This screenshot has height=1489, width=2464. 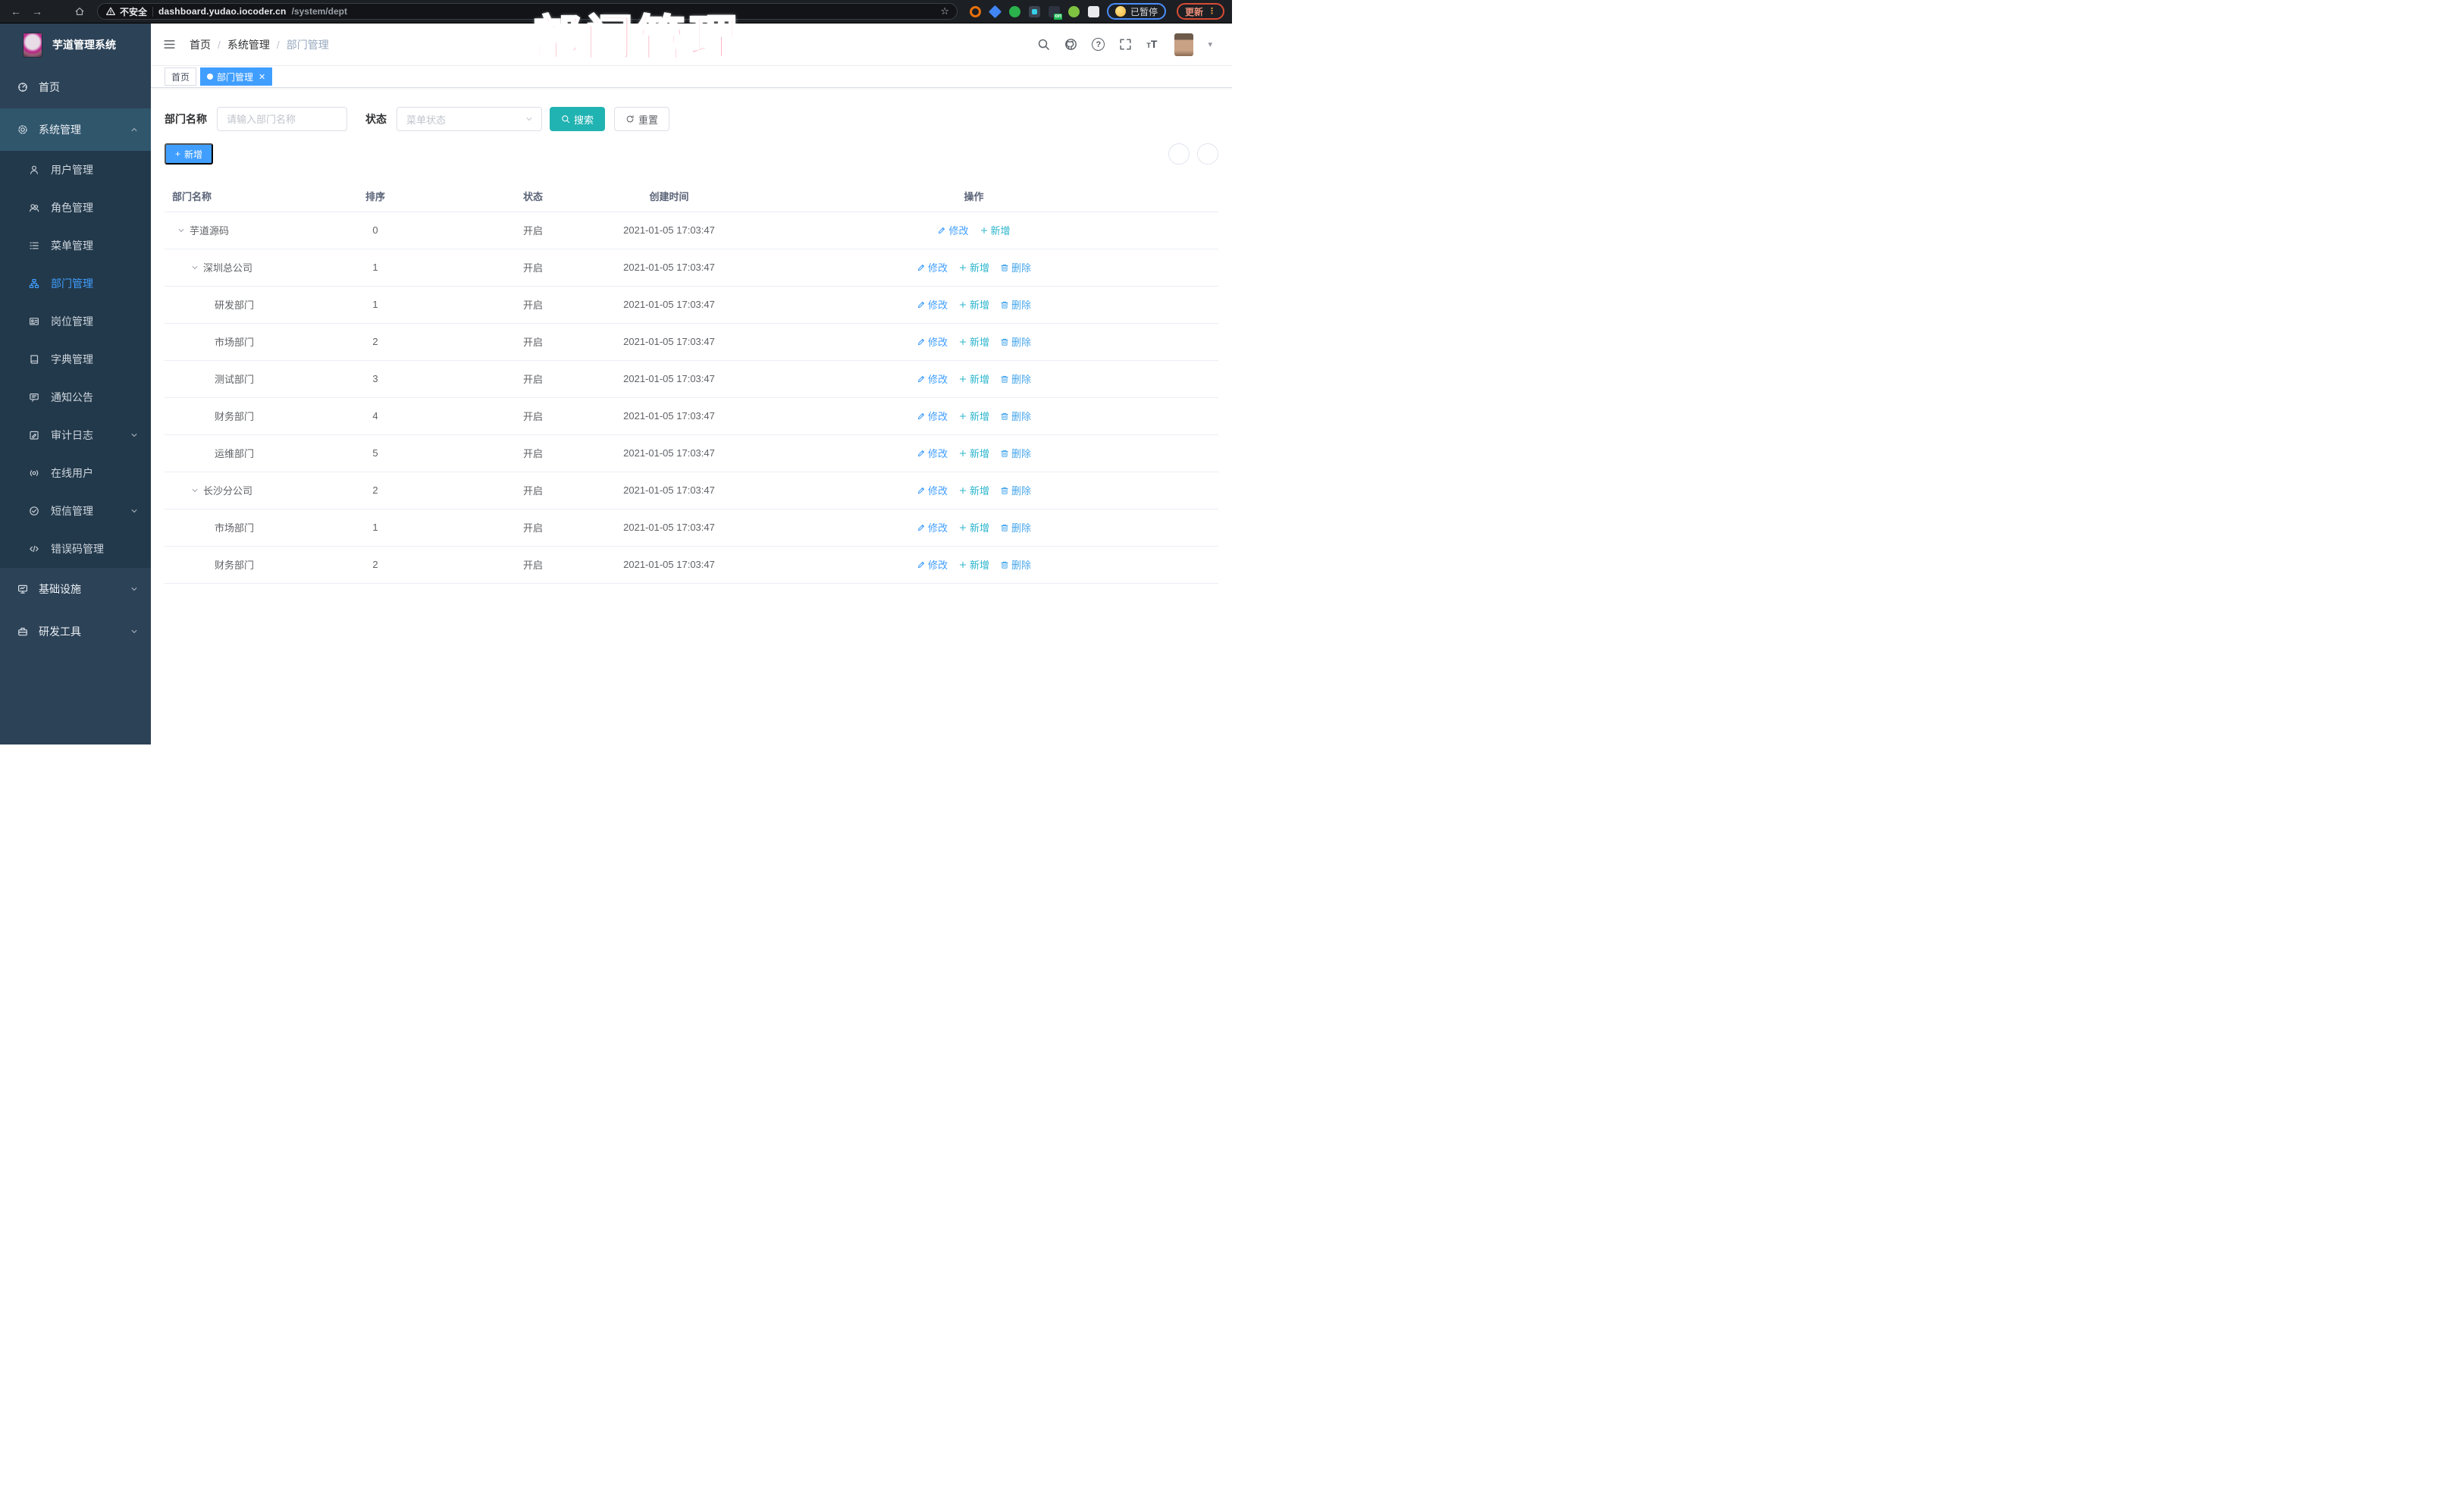 What do you see at coordinates (75, 511) in the screenshot?
I see `sidebar-subitem-sms: 短信管理` at bounding box center [75, 511].